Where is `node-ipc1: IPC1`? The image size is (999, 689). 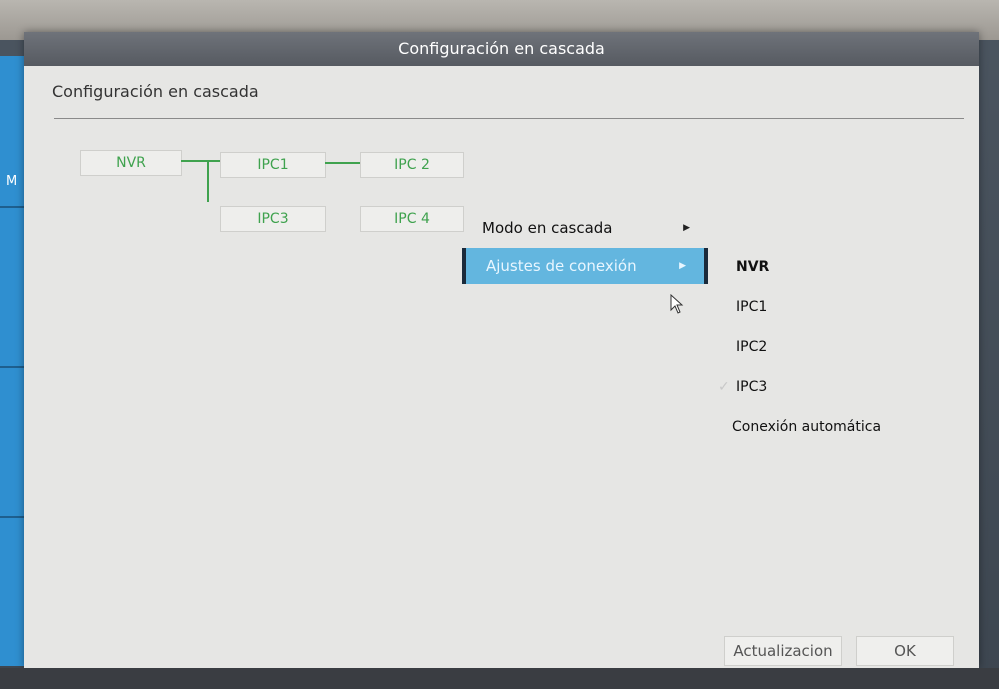 node-ipc1: IPC1 is located at coordinates (273, 165).